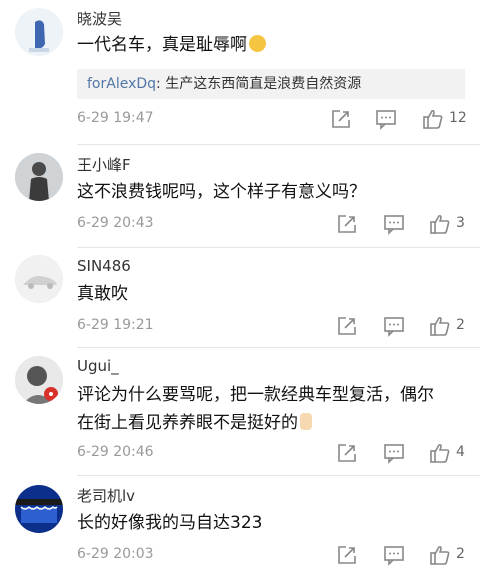 The width and height of the screenshot is (480, 575). What do you see at coordinates (306, 421) in the screenshot?
I see `victory-hand-emoji` at bounding box center [306, 421].